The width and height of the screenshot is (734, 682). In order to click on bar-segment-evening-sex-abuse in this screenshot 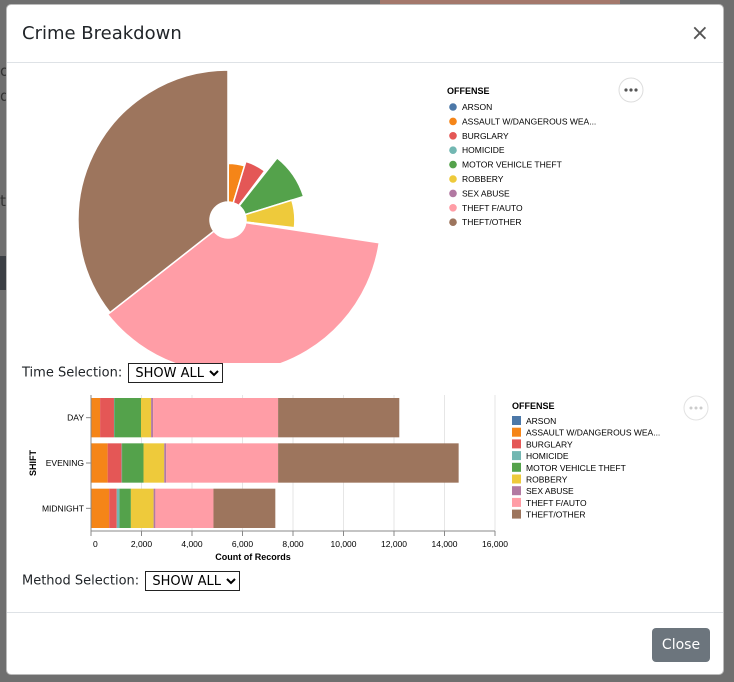, I will do `click(165, 463)`.